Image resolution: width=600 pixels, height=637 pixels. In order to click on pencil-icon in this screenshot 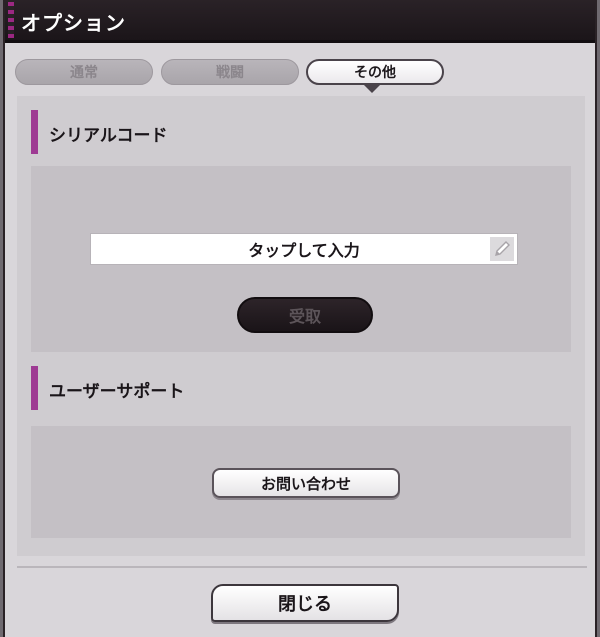, I will do `click(502, 249)`.